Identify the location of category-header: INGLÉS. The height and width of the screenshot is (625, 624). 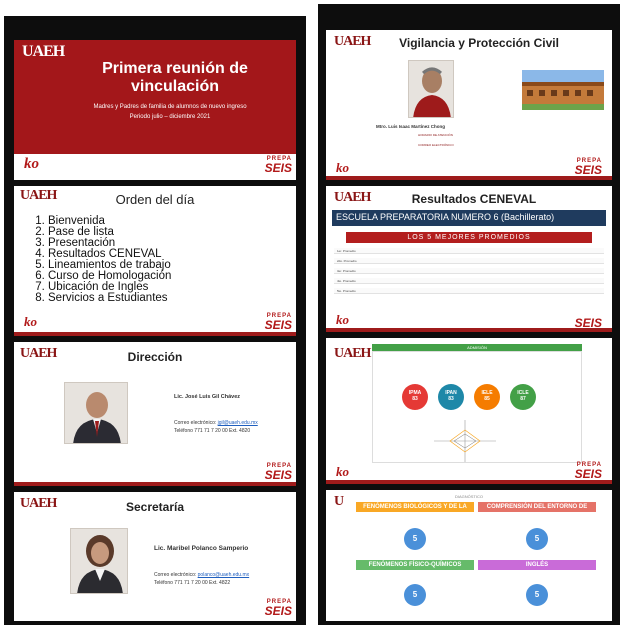
(537, 565).